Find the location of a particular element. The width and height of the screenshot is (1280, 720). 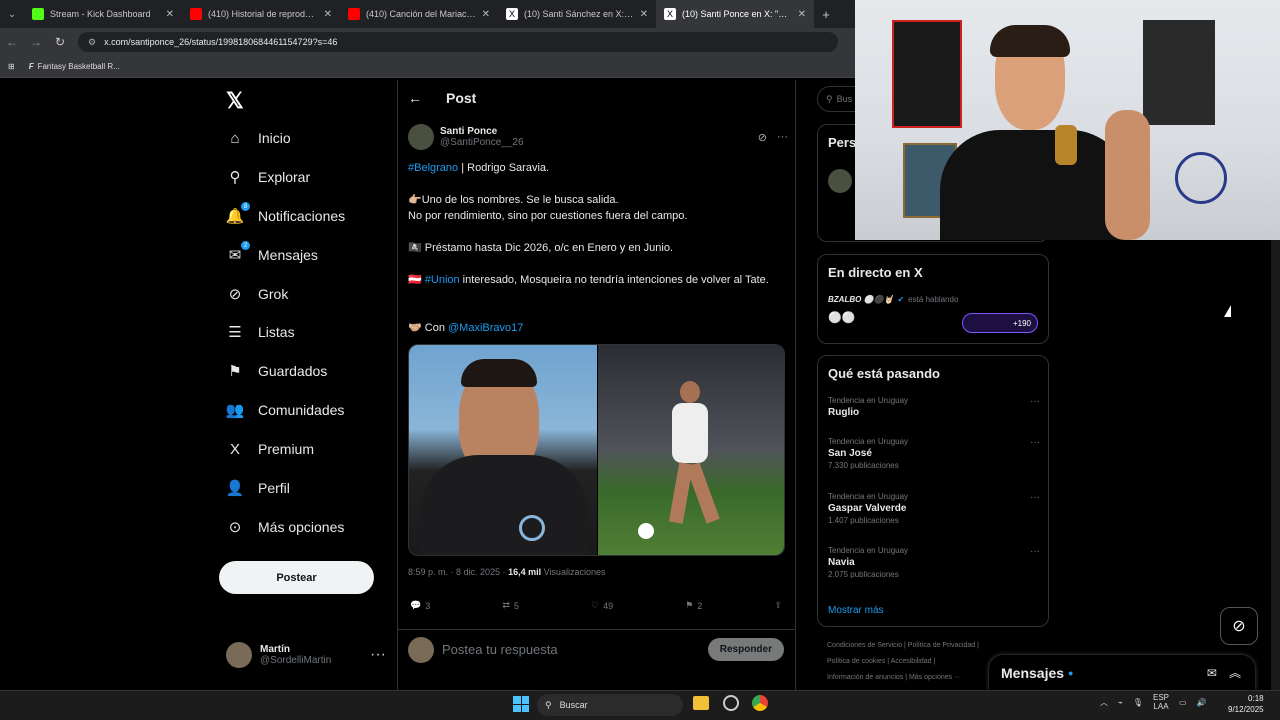

mention-link: @MaxiBravo17 is located at coordinates (485, 328).